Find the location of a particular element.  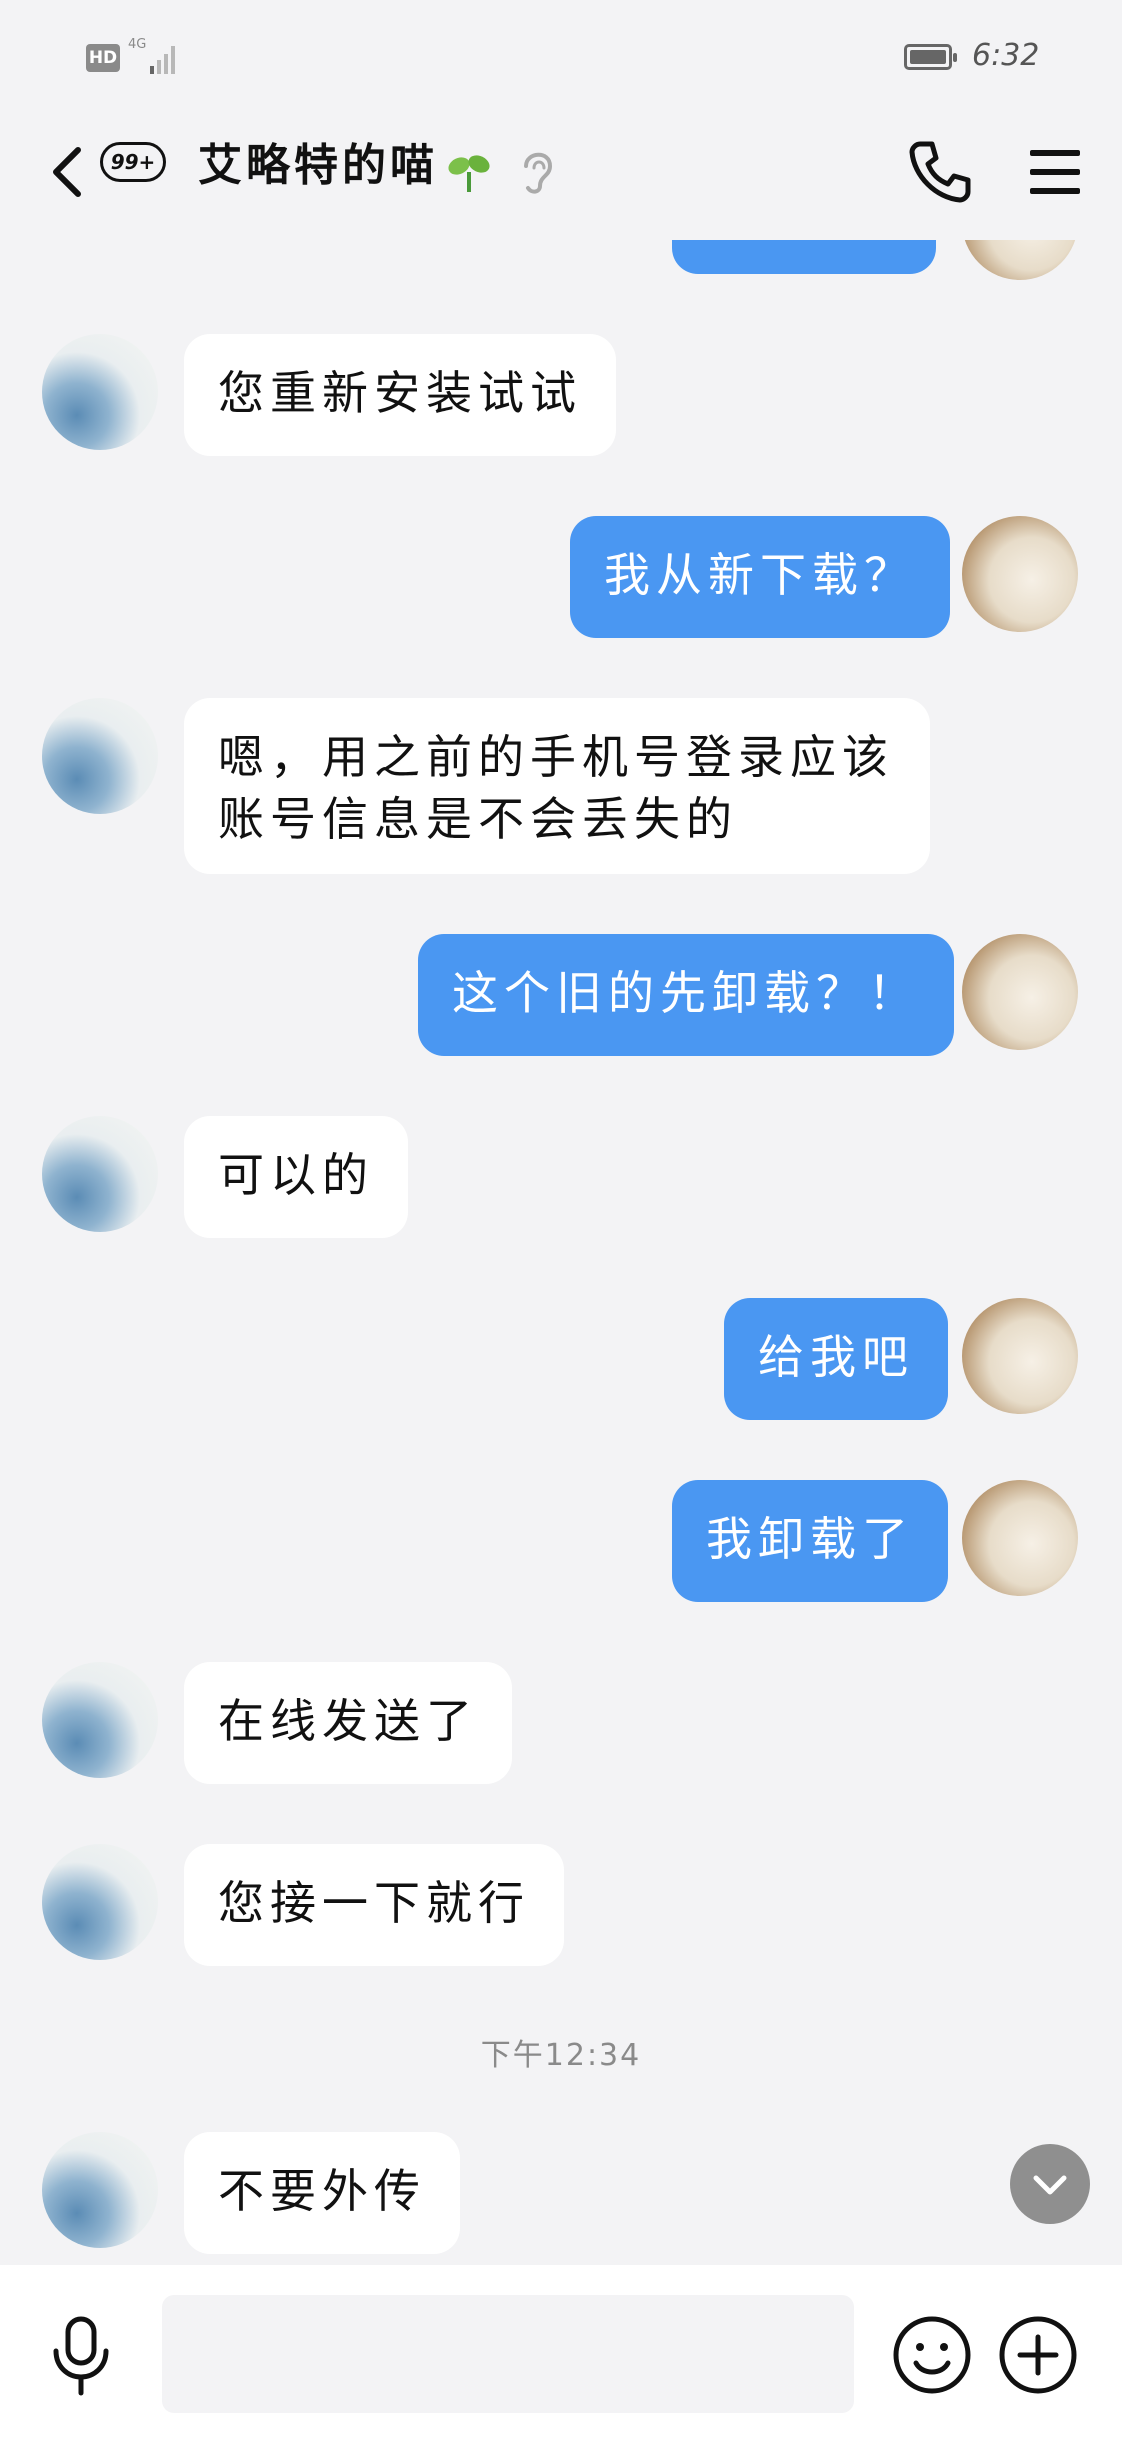

menu-button is located at coordinates (1058, 172).